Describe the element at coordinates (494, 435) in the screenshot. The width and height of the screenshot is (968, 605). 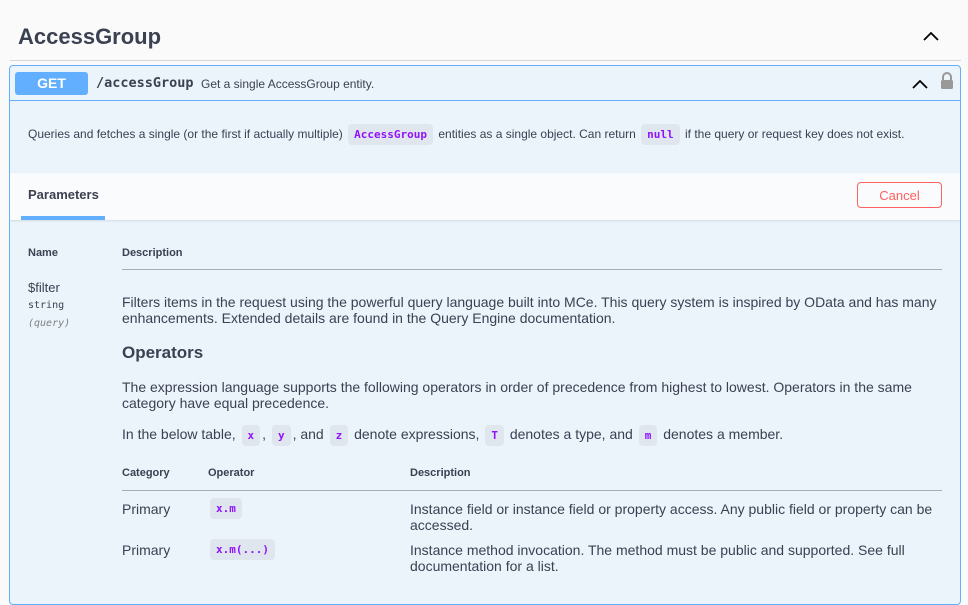
I see `inline-code: T` at that location.